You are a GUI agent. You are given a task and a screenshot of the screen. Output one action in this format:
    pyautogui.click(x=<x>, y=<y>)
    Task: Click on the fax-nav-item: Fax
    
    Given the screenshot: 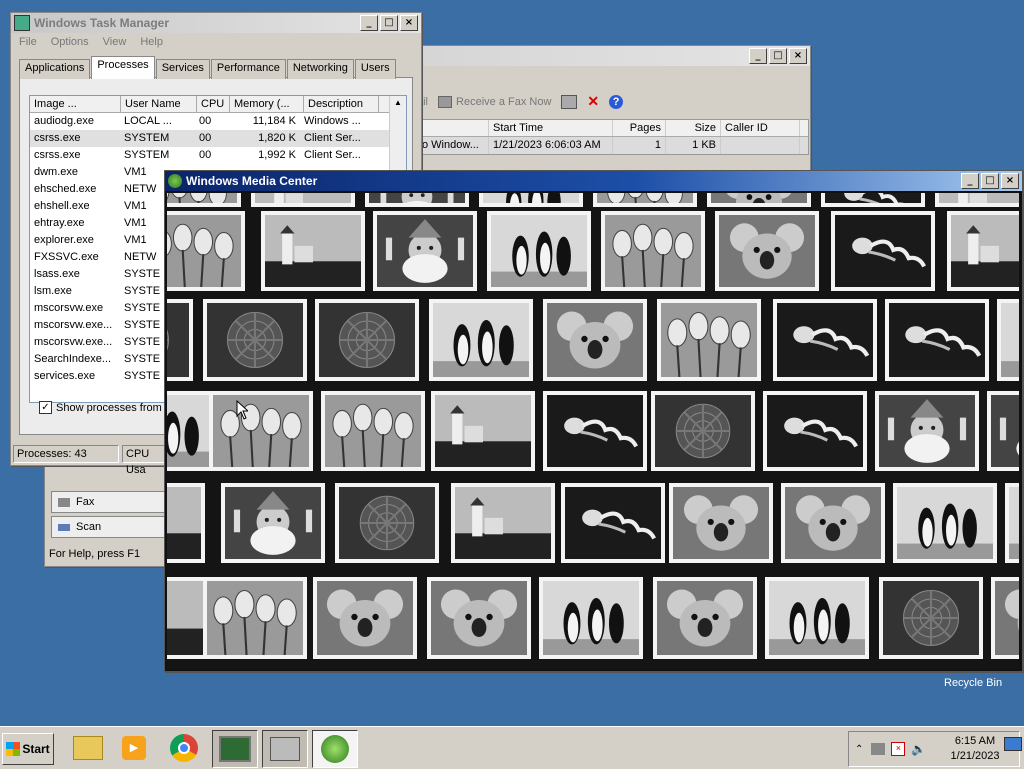 What is the action you would take?
    pyautogui.click(x=109, y=502)
    